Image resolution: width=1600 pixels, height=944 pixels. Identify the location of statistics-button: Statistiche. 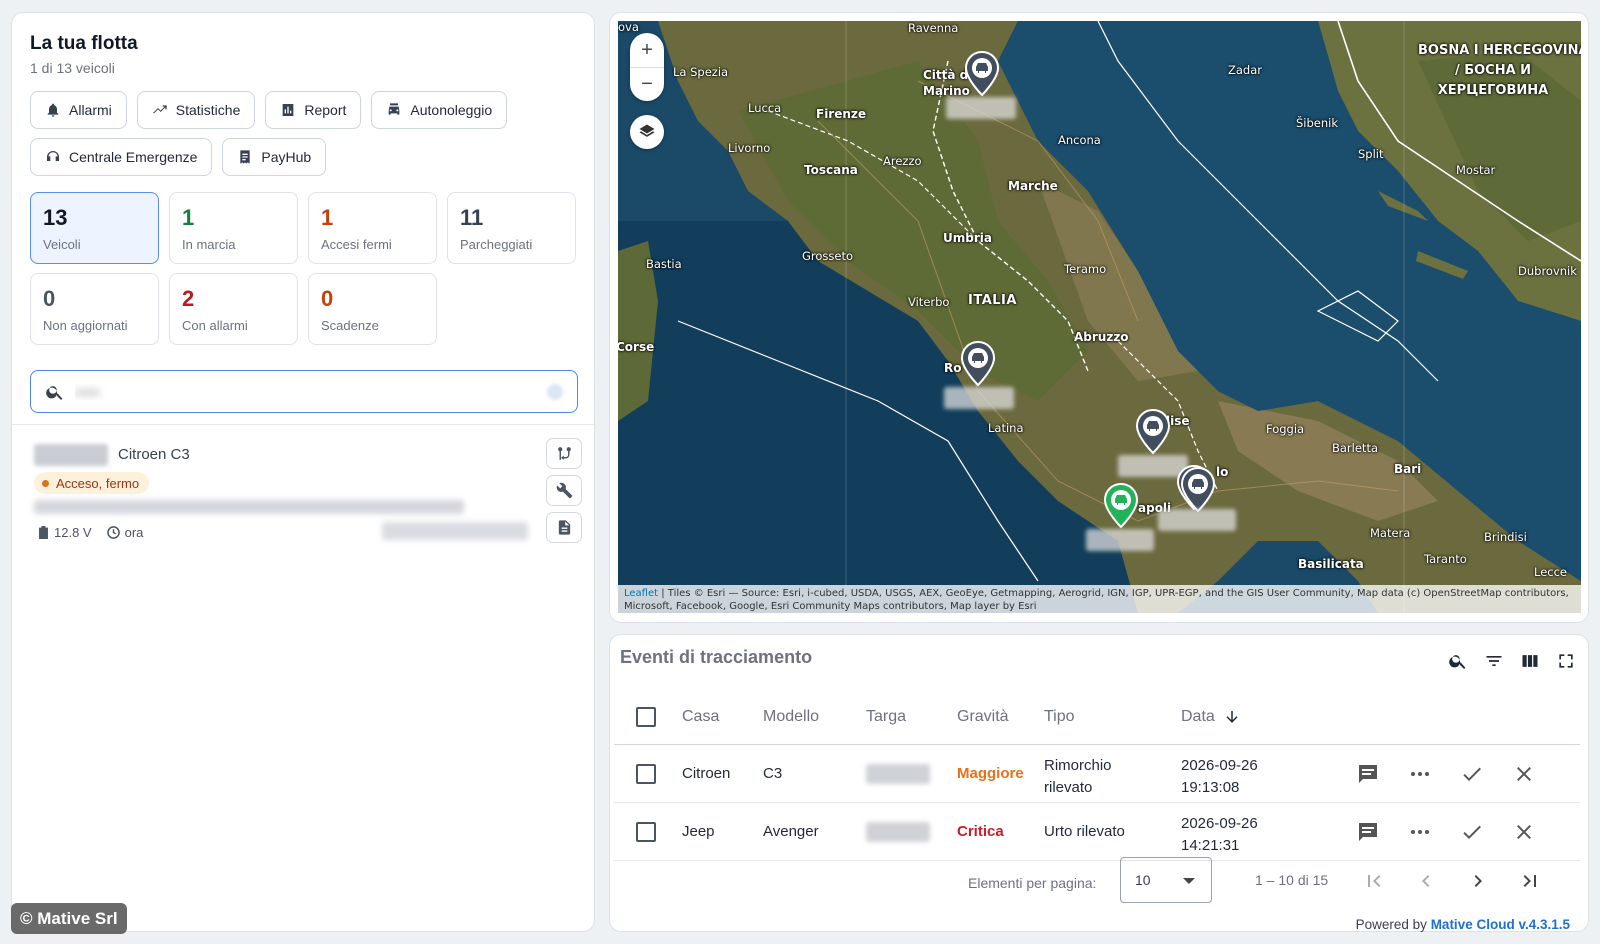
(196, 110).